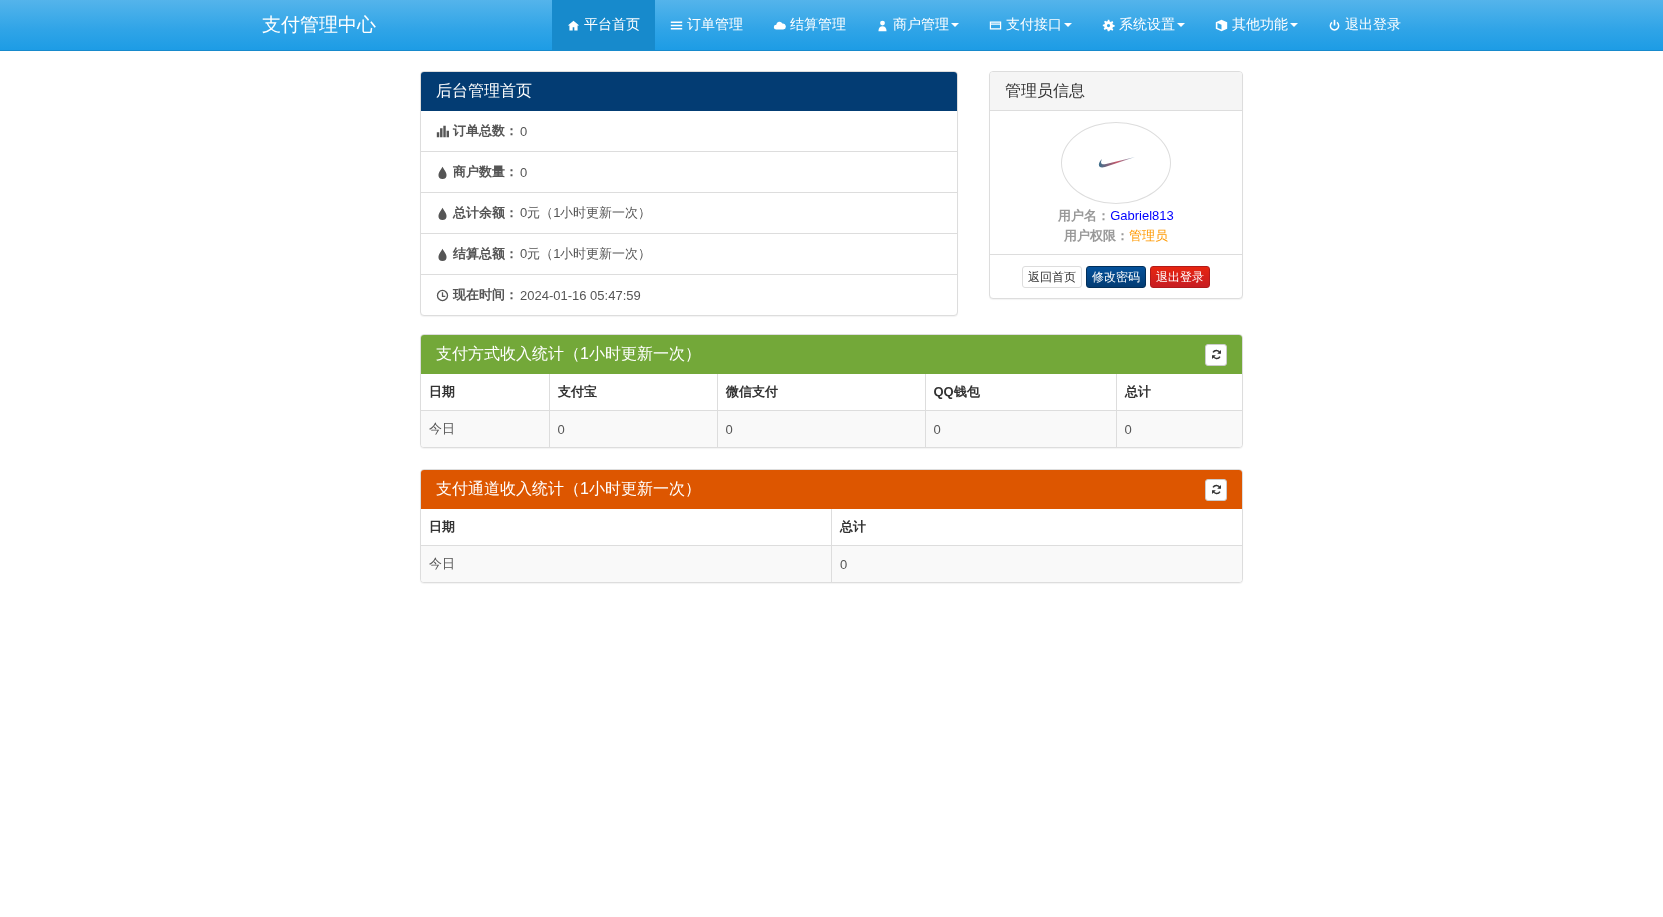 The height and width of the screenshot is (917, 1663). Describe the element at coordinates (1334, 25) in the screenshot. I see `power-icon` at that location.